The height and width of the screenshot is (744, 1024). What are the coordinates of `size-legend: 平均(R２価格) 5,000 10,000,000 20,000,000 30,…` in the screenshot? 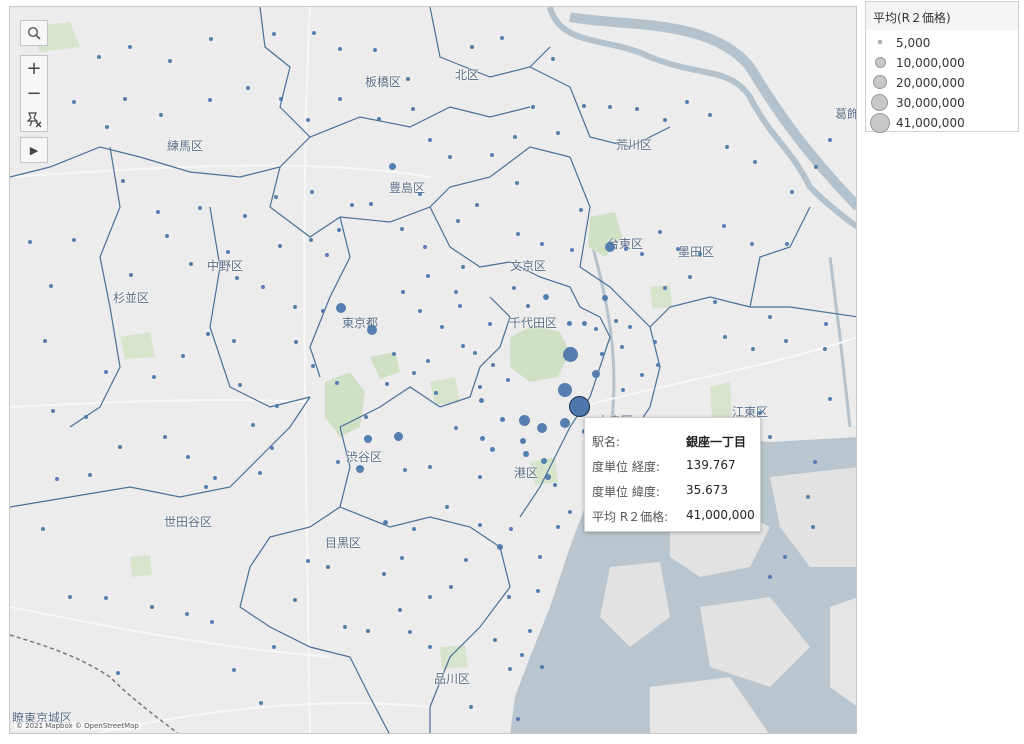 It's located at (942, 67).